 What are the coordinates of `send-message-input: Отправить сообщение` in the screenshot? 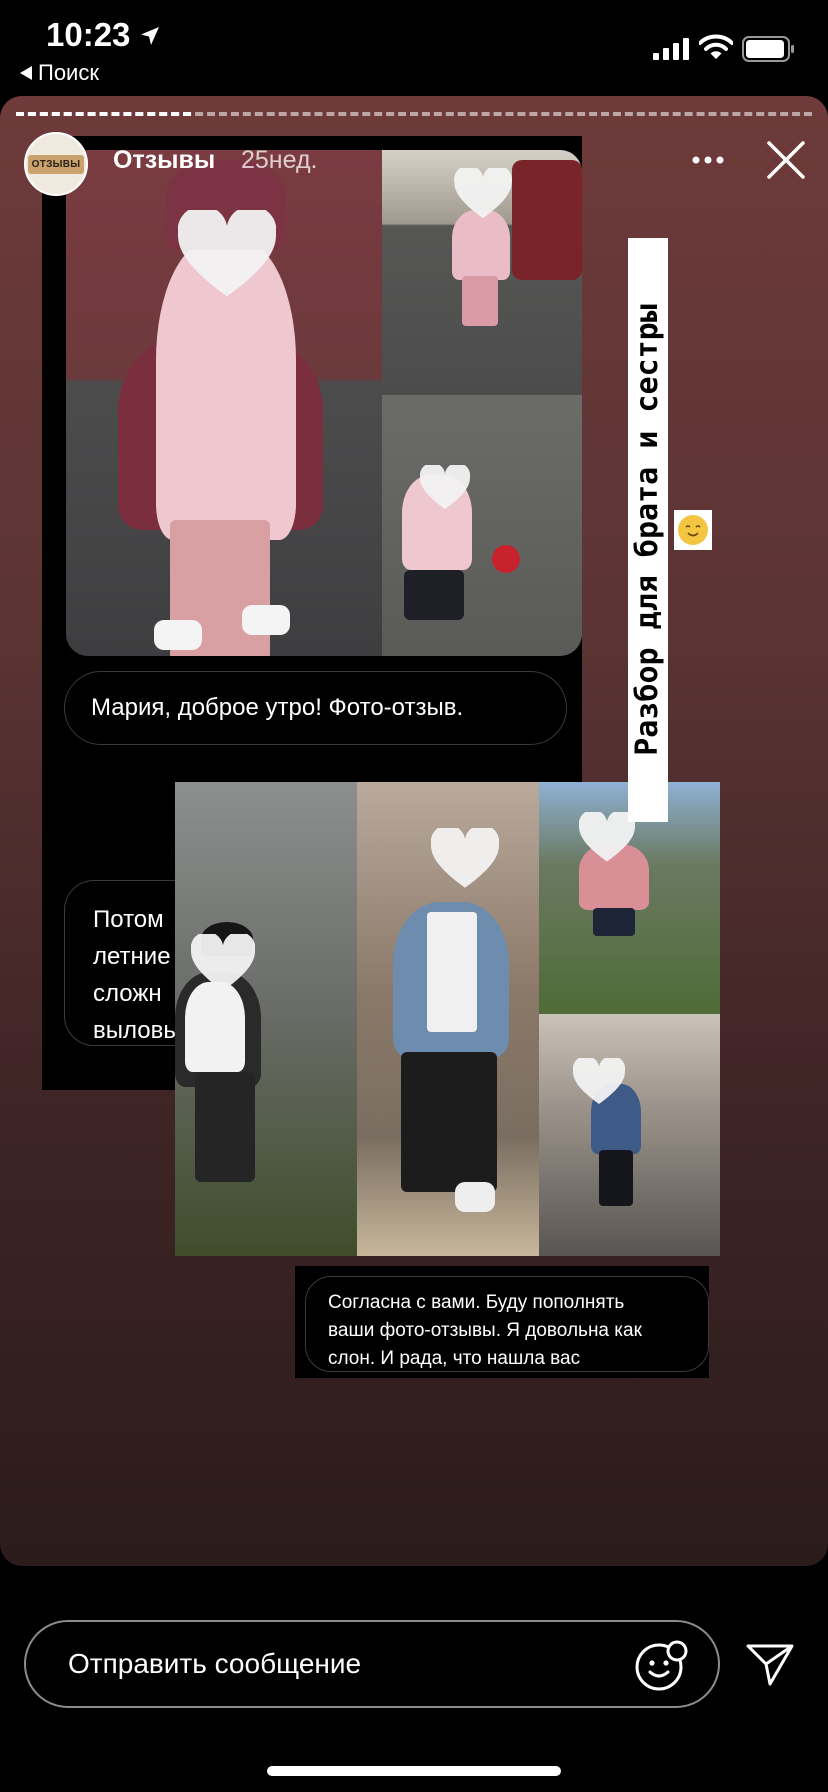 It's located at (372, 1664).